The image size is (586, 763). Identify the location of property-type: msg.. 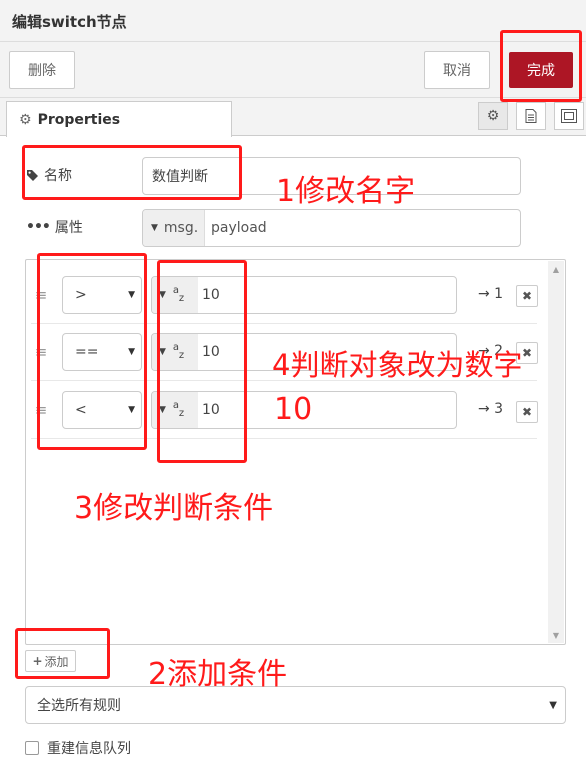
(181, 228).